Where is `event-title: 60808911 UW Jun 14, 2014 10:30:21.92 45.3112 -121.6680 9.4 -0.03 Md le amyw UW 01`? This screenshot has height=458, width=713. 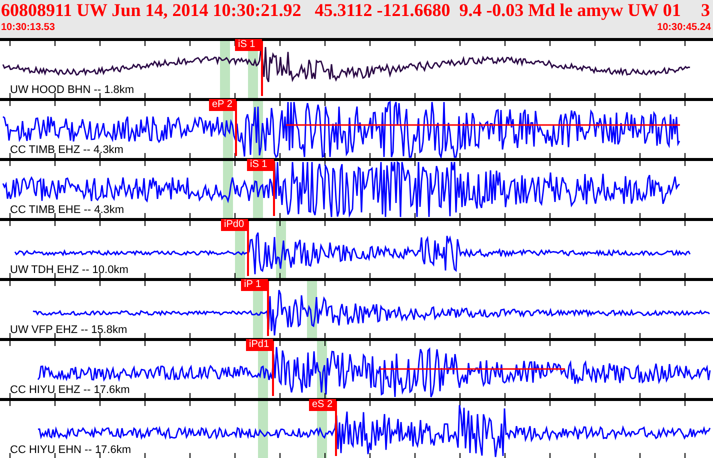 event-title: 60808911 UW Jun 14, 2014 10:30:21.92 45.3112 -121.6680 9.4 -0.03 Md le amyw UW 01 is located at coordinates (341, 10).